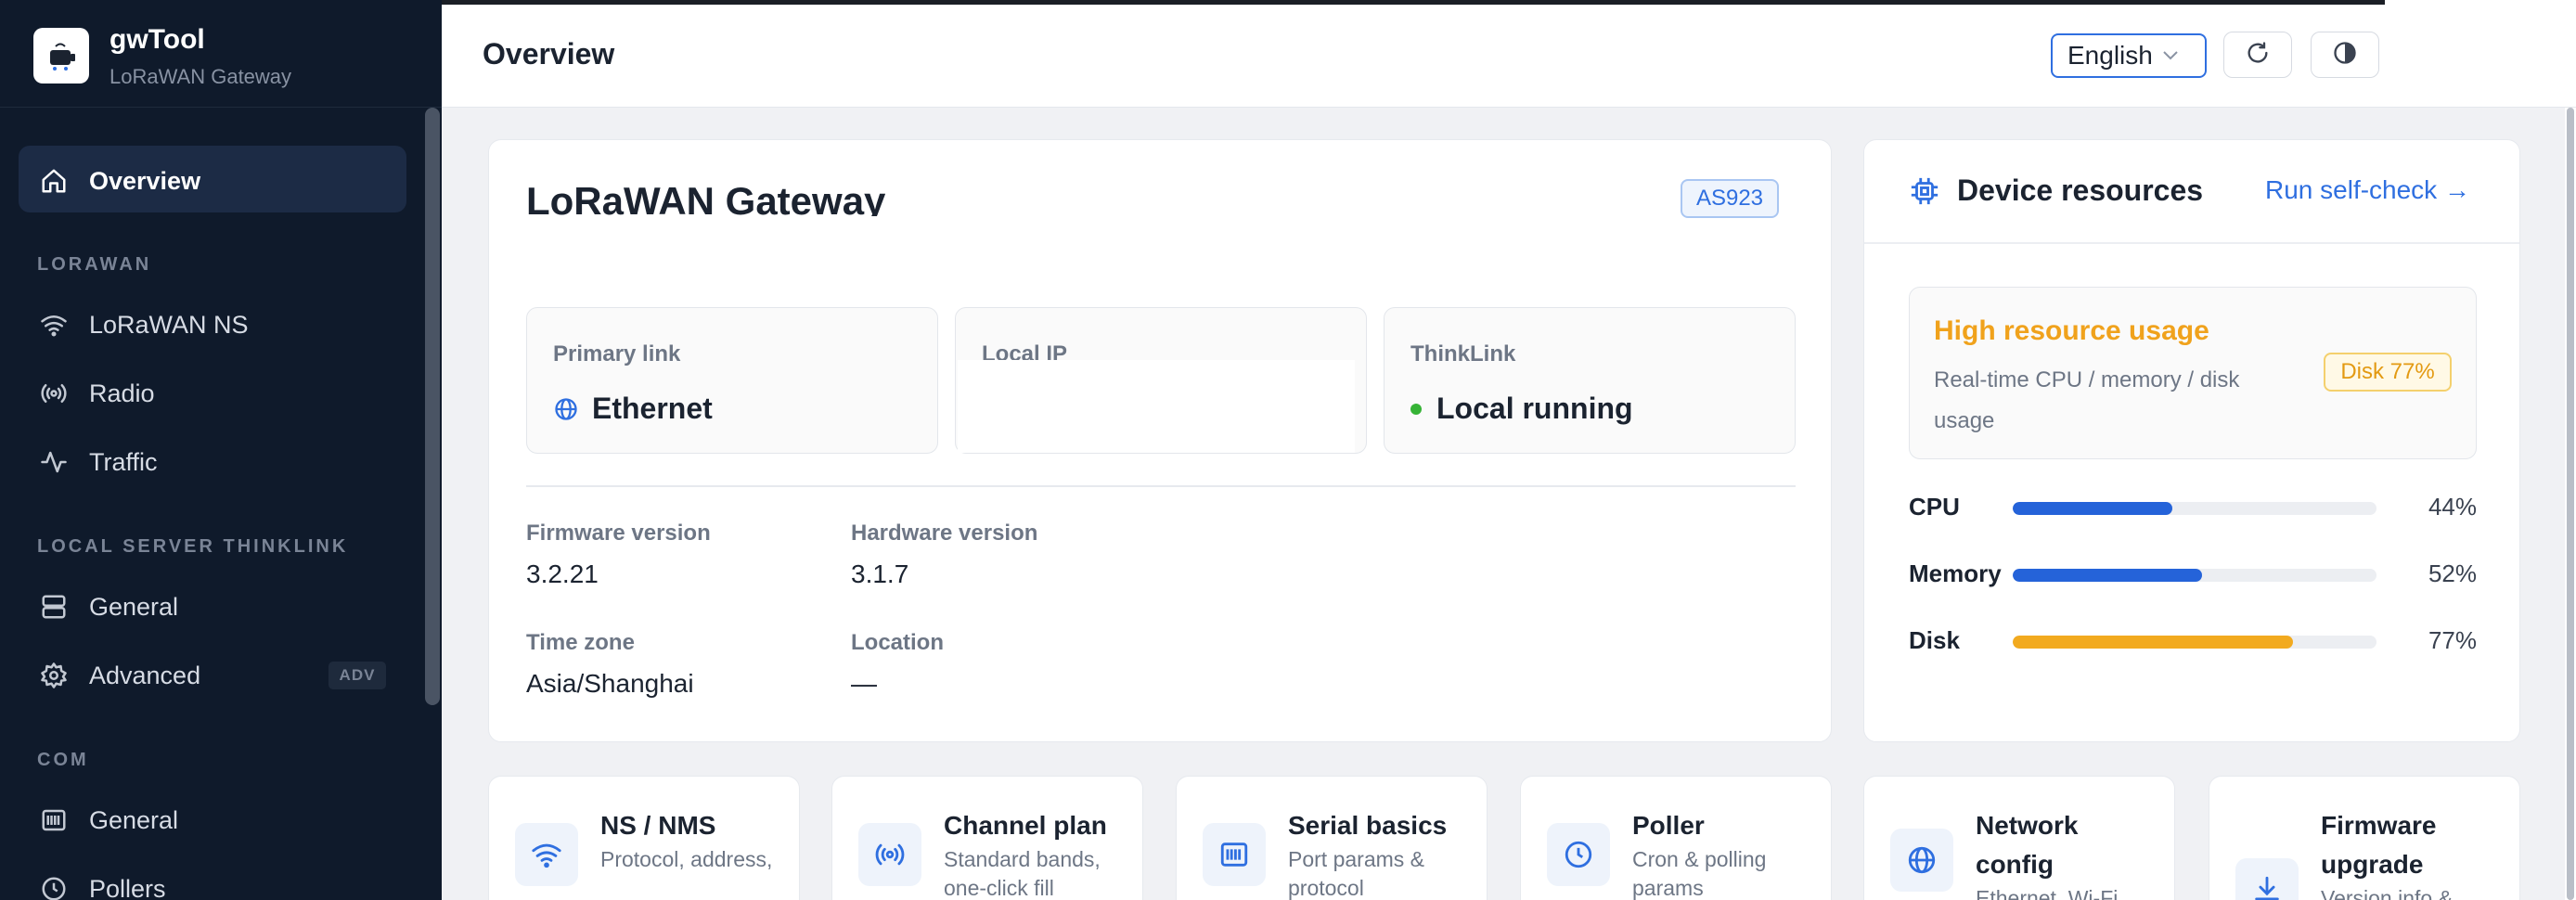 The image size is (2576, 900). What do you see at coordinates (432, 406) in the screenshot?
I see `sidebar-scrollbar` at bounding box center [432, 406].